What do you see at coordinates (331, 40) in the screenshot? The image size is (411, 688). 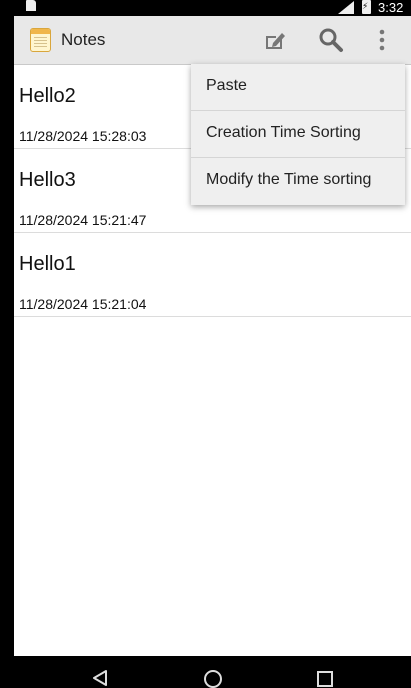 I see `search-icon` at bounding box center [331, 40].